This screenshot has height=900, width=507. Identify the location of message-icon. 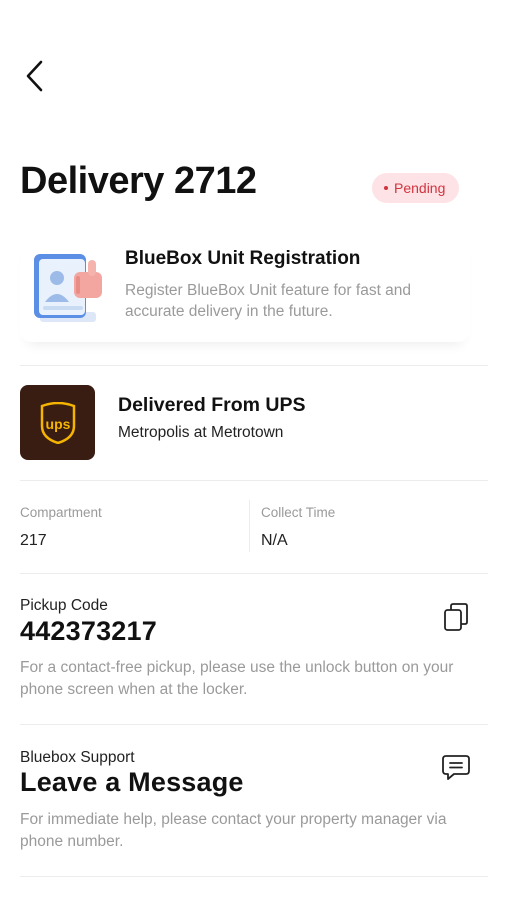
(456, 767).